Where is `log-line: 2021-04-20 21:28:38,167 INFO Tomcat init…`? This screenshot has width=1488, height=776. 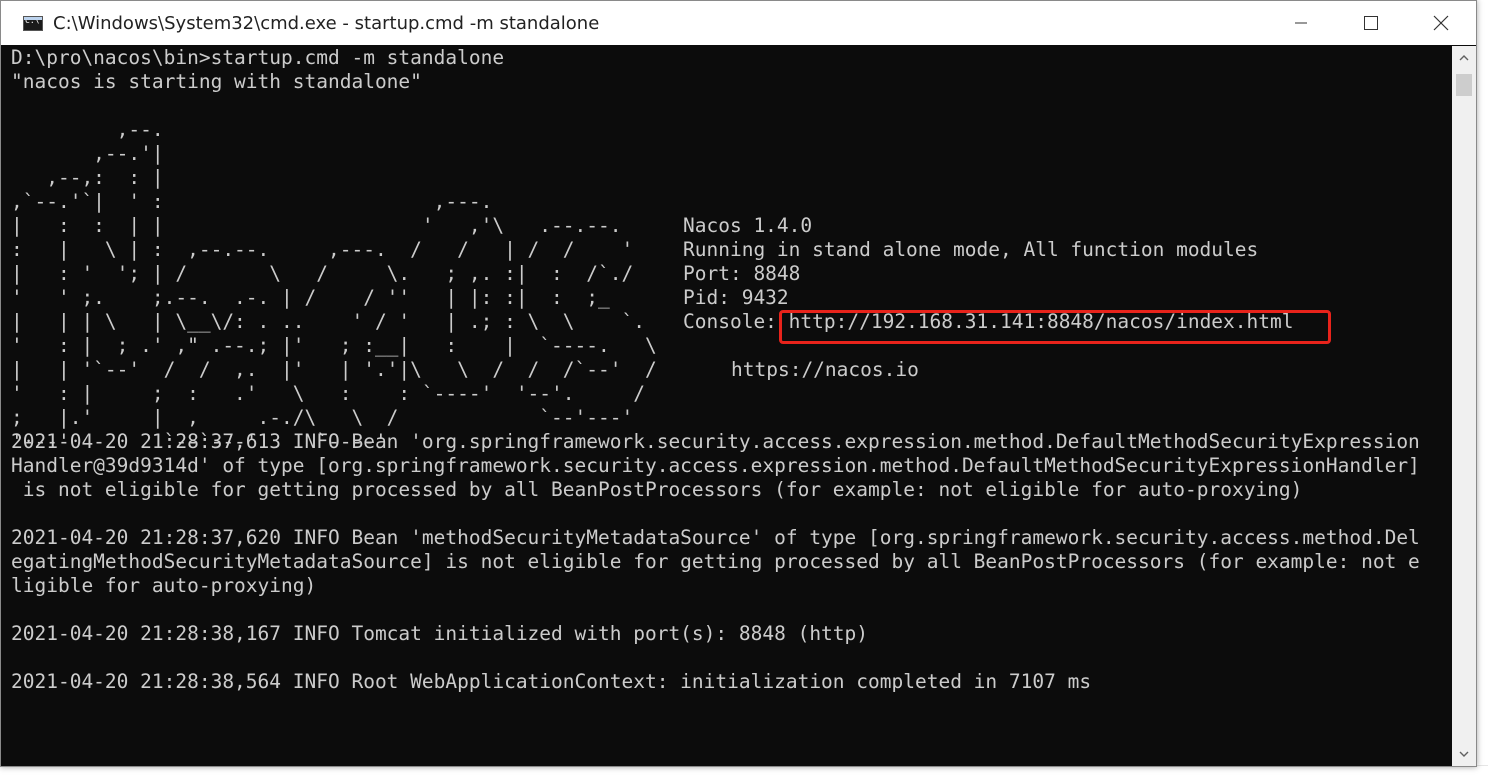 log-line: 2021-04-20 21:28:38,167 INFO Tomcat init… is located at coordinates (440, 633).